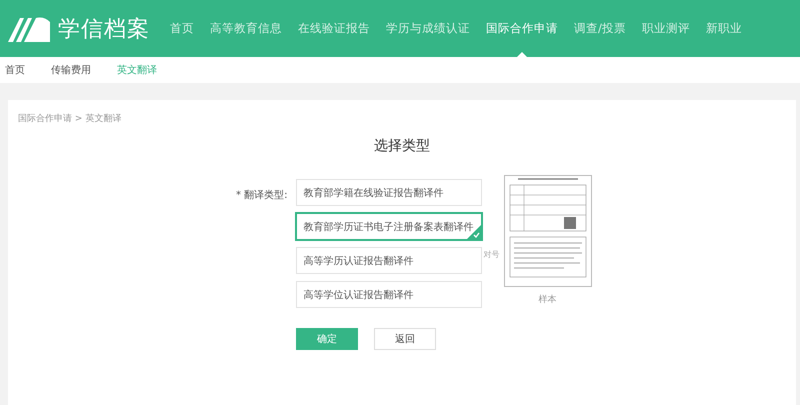  I want to click on subnav-tab: 英文翻译, so click(137, 70).